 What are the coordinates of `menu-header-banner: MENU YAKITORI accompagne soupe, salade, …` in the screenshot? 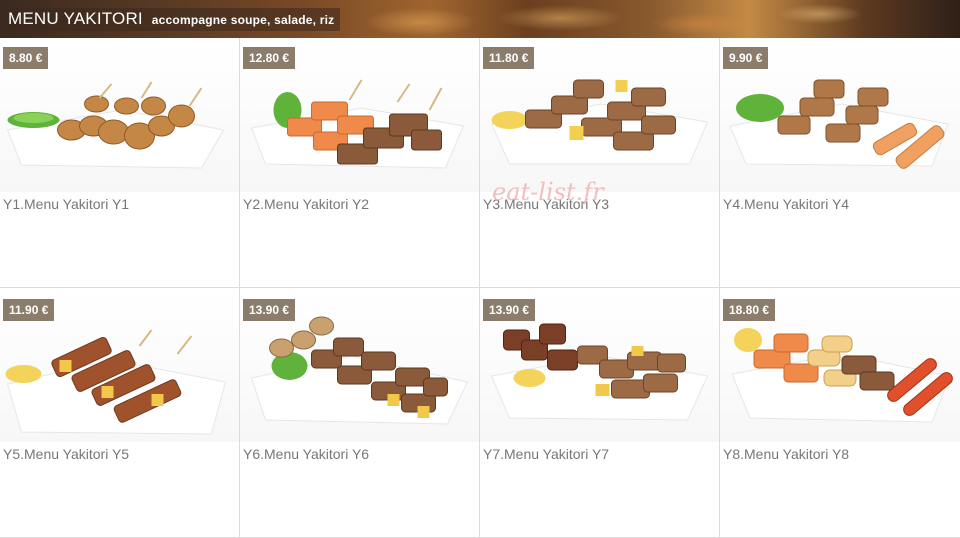 It's located at (480, 19).